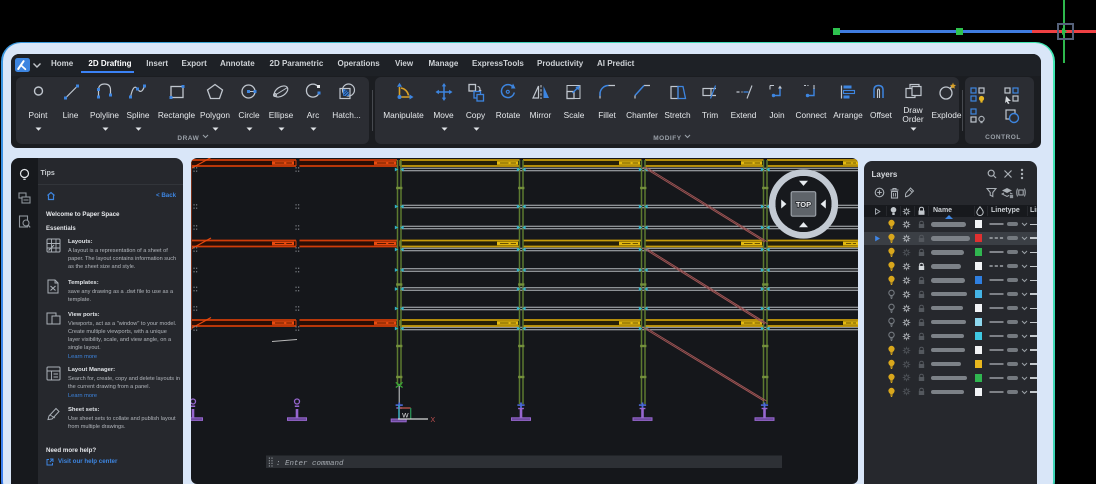  What do you see at coordinates (803, 204) in the screenshot?
I see `svg-text: TOP` at bounding box center [803, 204].